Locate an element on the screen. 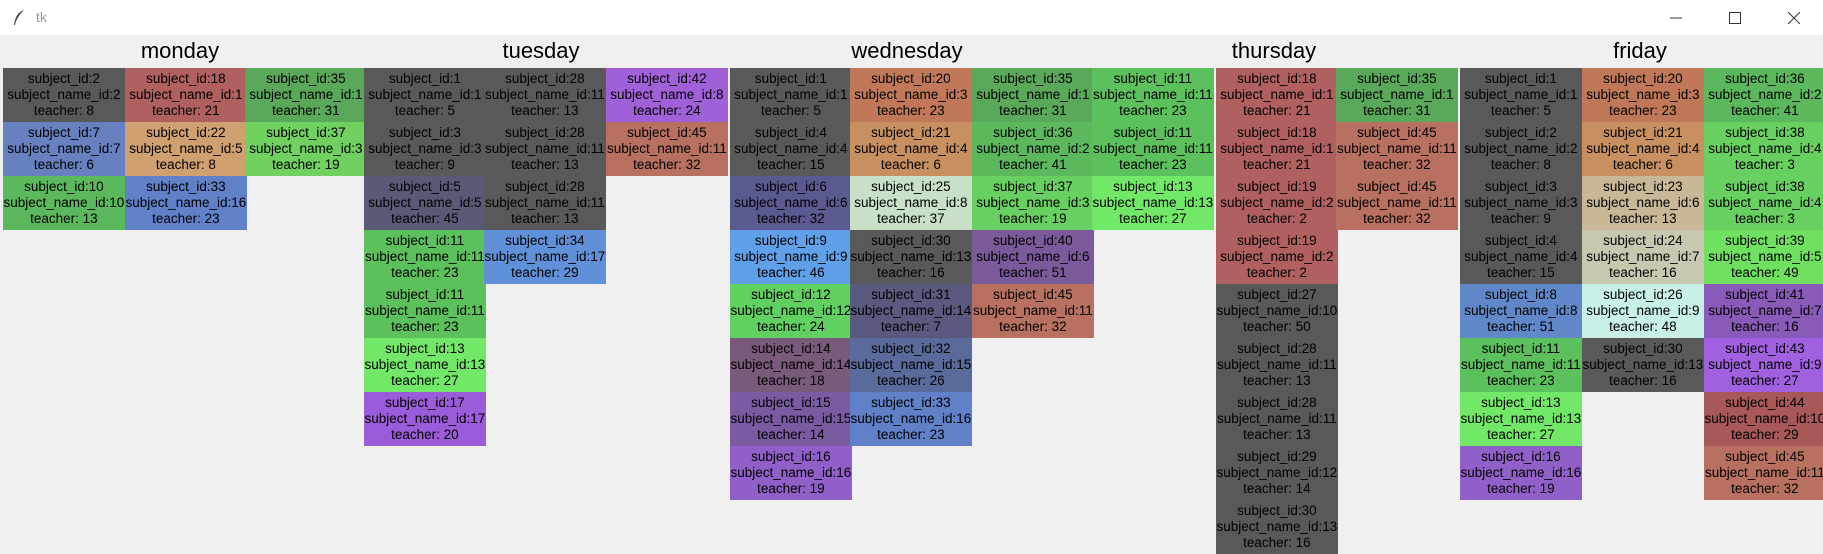  lesson-subject-id: subject_id:26 is located at coordinates (1643, 294).